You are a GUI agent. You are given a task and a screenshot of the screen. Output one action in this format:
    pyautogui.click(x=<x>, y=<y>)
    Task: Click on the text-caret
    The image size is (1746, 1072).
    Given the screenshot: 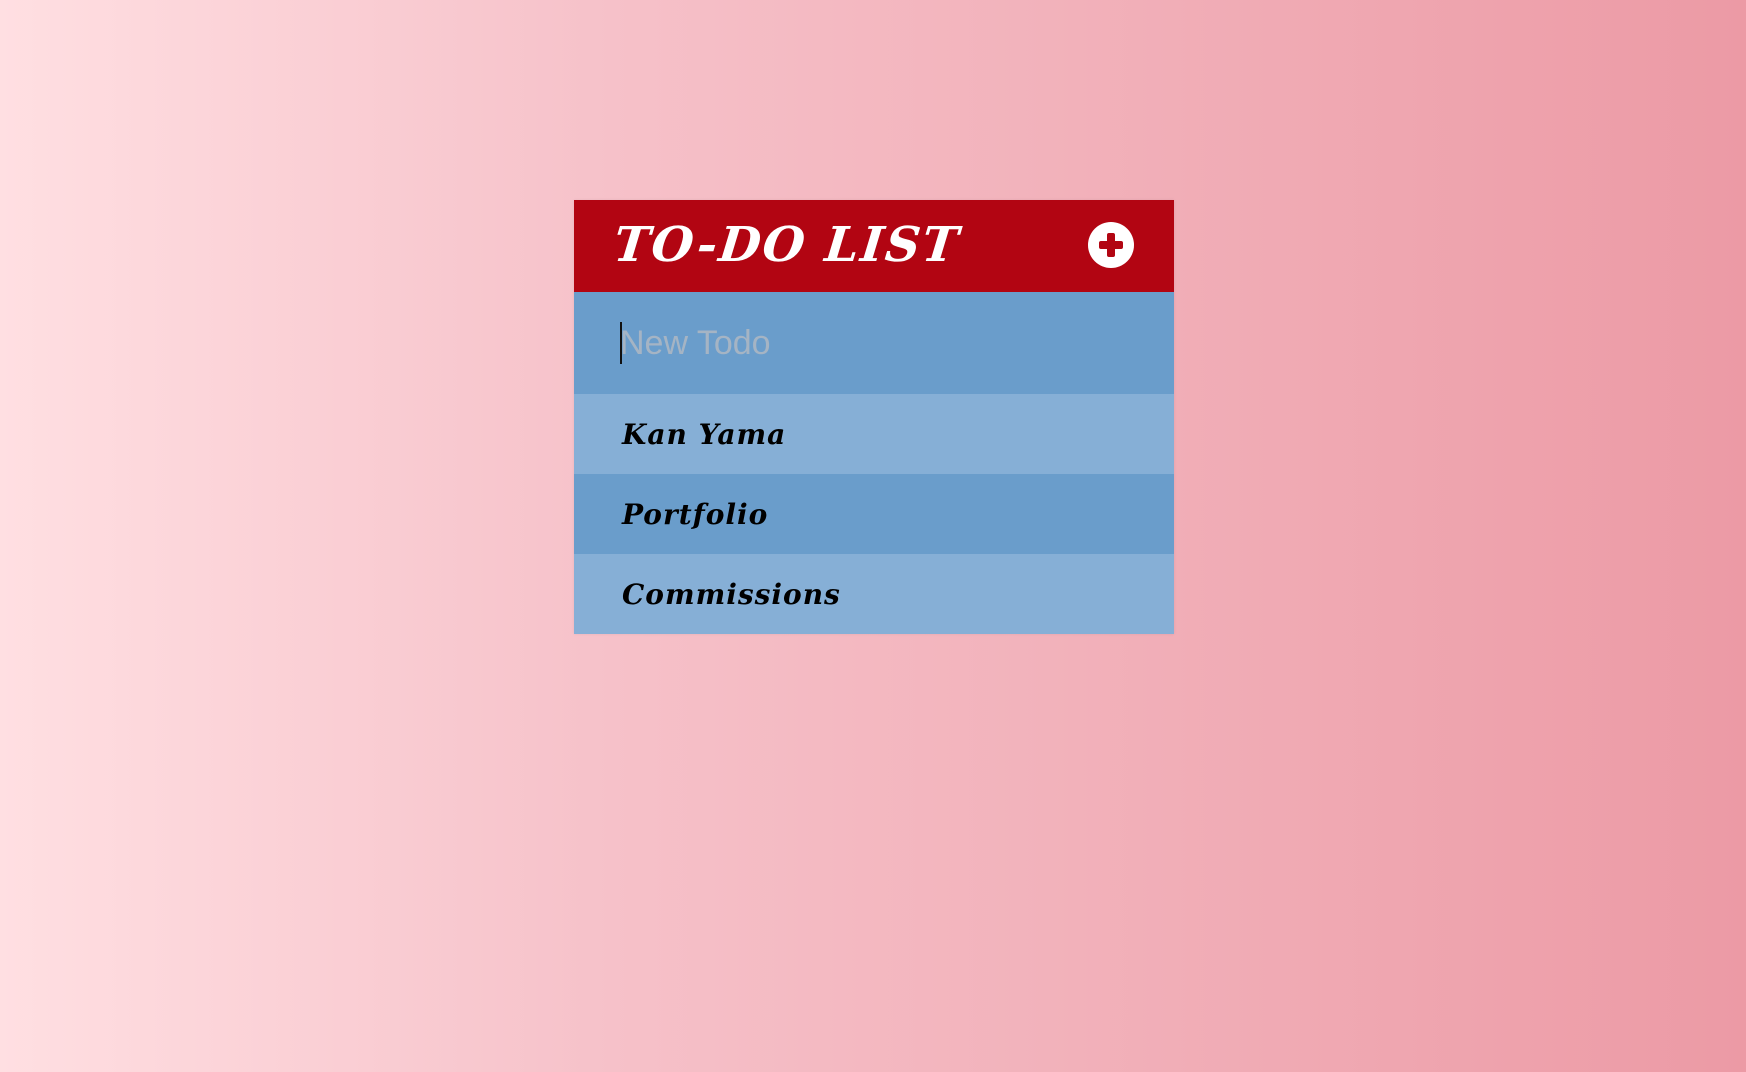 What is the action you would take?
    pyautogui.click(x=621, y=343)
    